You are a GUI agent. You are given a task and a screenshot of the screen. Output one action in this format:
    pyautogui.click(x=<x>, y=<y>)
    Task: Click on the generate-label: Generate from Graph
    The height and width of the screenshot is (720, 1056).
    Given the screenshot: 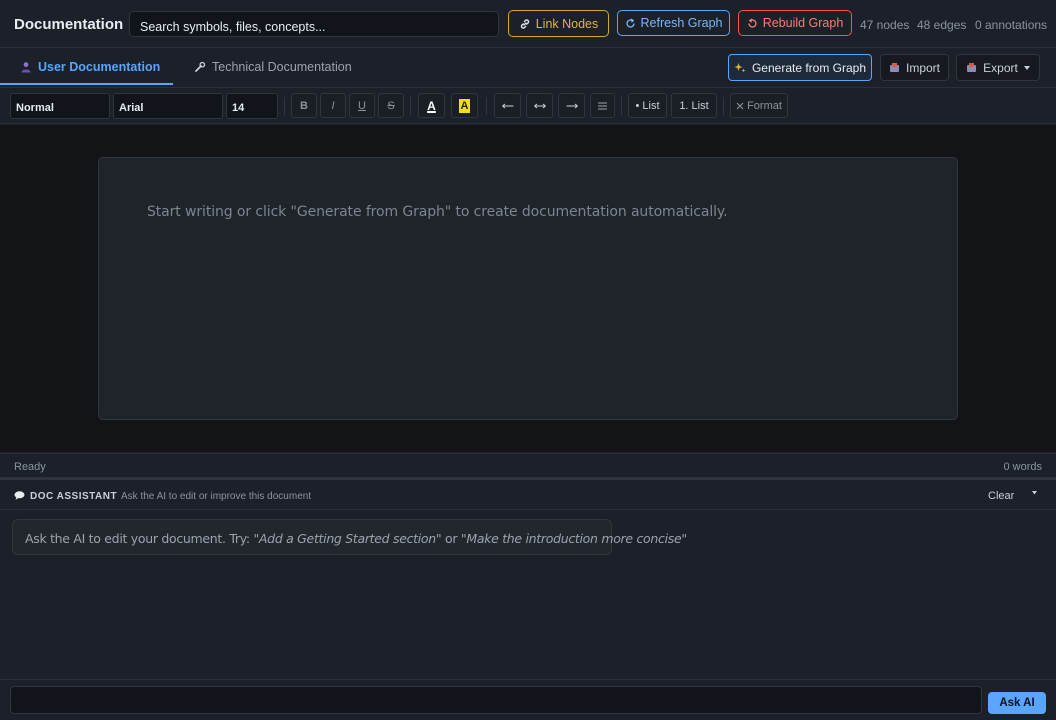 What is the action you would take?
    pyautogui.click(x=809, y=67)
    